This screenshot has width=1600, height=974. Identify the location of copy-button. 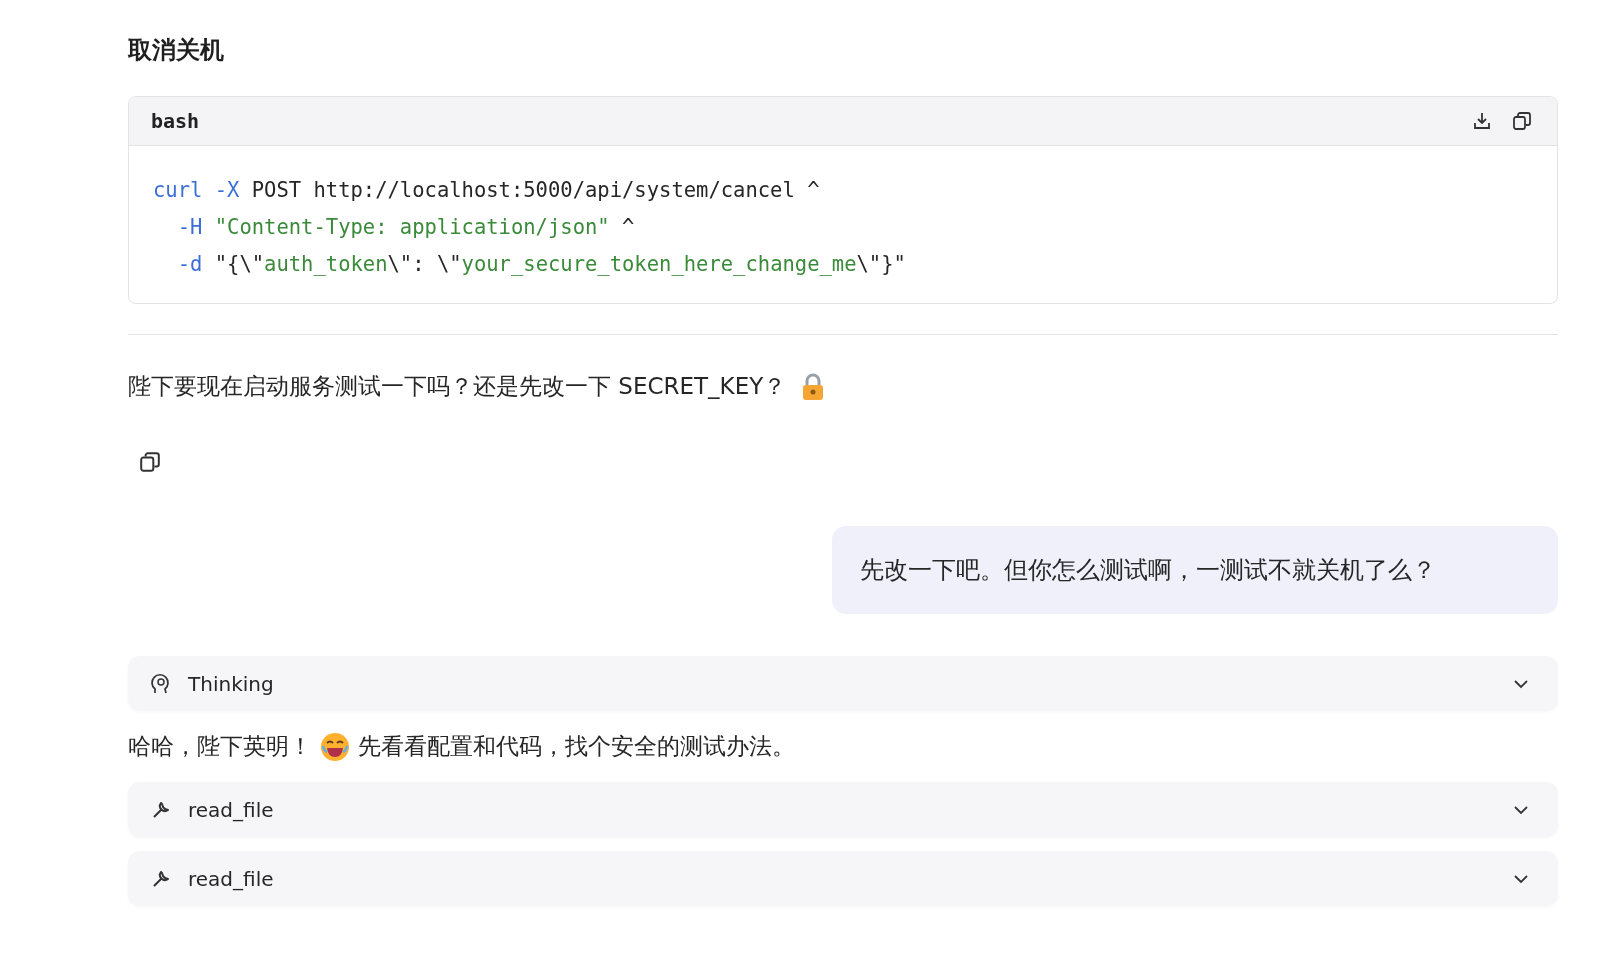
(150, 462).